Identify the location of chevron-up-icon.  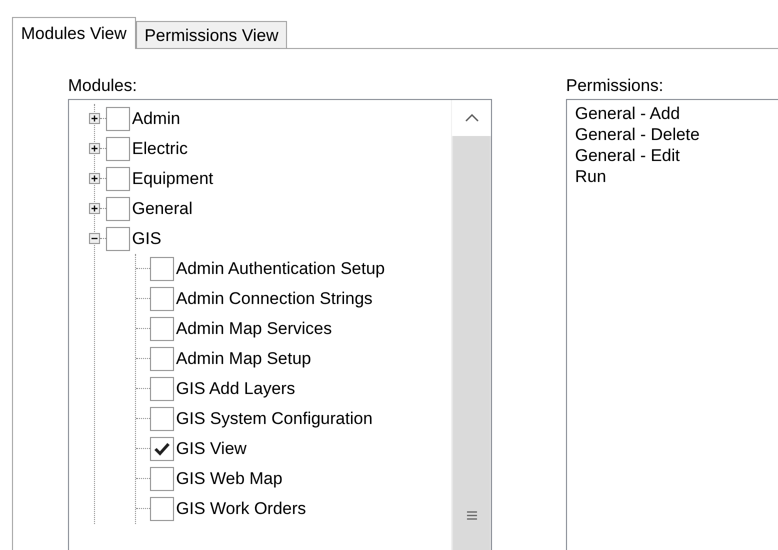
(471, 118).